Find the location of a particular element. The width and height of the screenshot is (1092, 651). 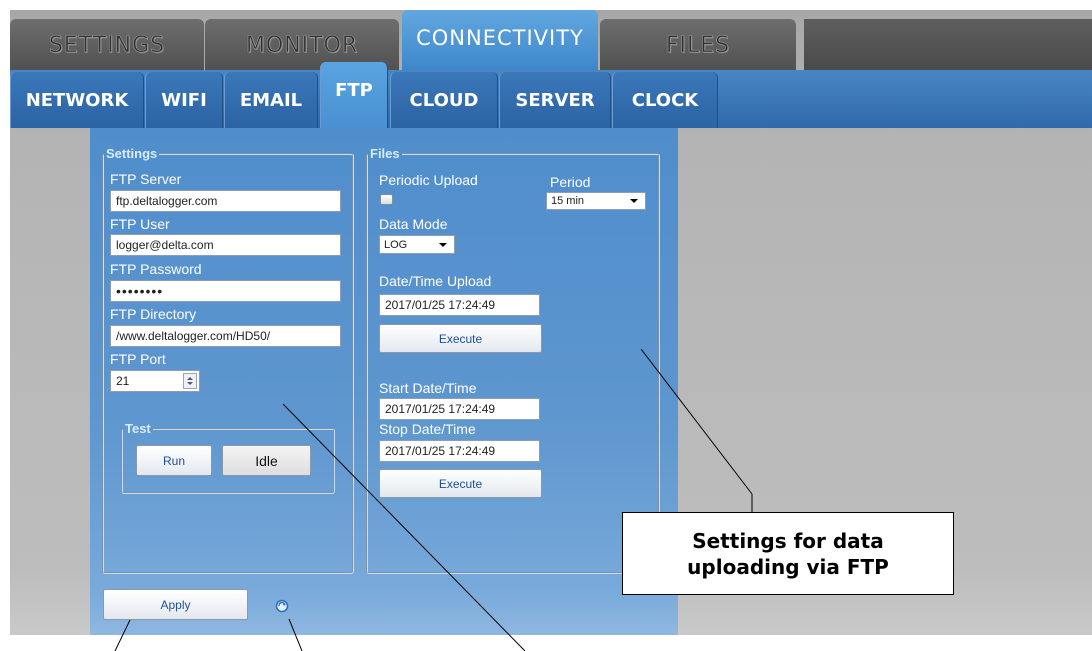

leader-line-refresh is located at coordinates (295, 634).